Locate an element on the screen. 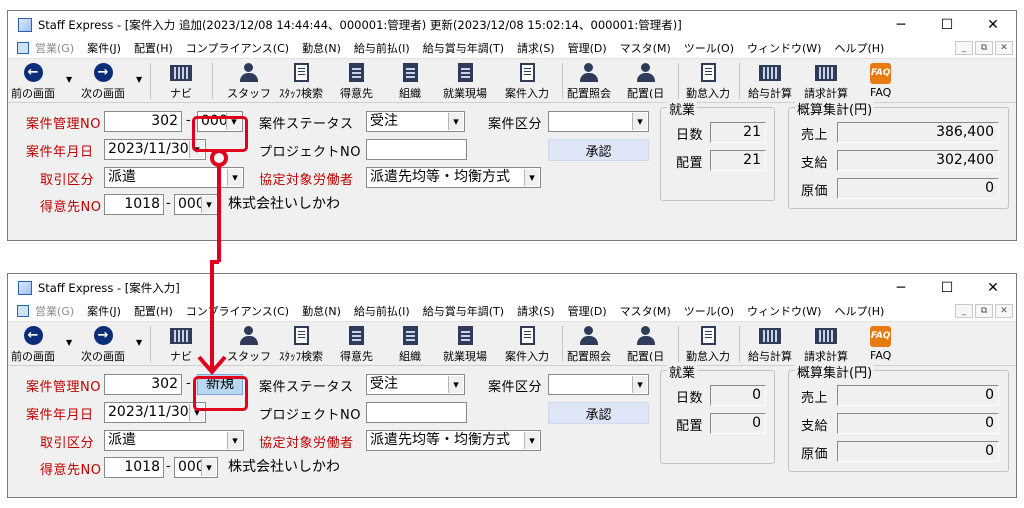 Image resolution: width=1024 pixels, height=508 pixels. building-icon is located at coordinates (410, 335).